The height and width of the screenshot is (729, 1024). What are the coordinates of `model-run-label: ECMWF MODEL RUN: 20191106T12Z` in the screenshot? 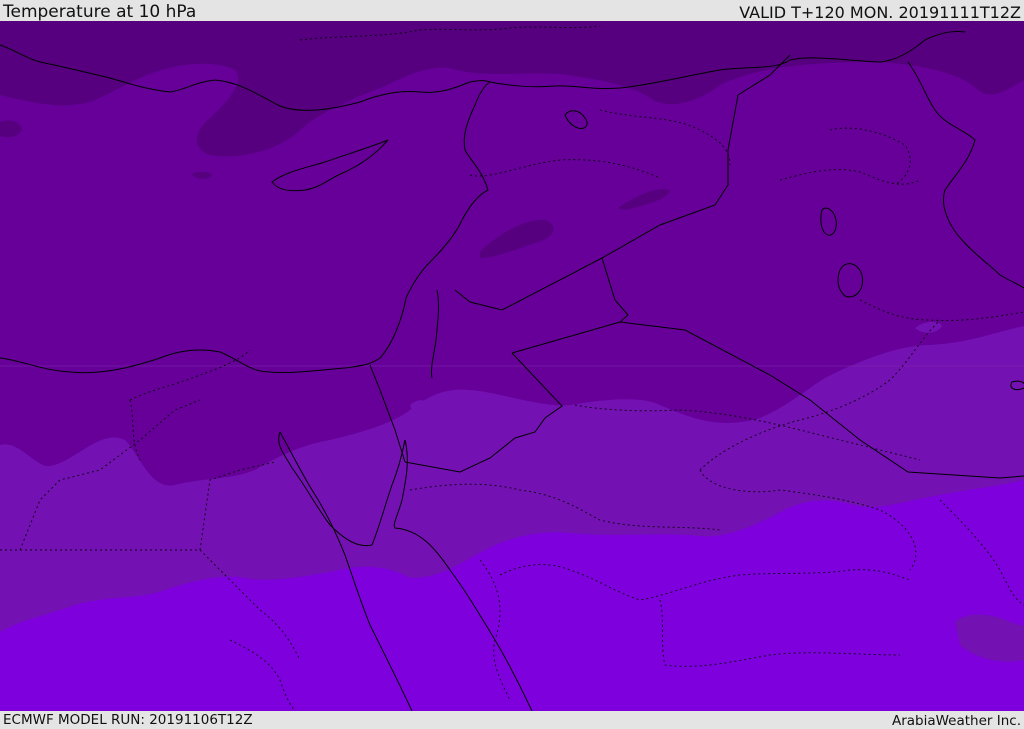 It's located at (128, 720).